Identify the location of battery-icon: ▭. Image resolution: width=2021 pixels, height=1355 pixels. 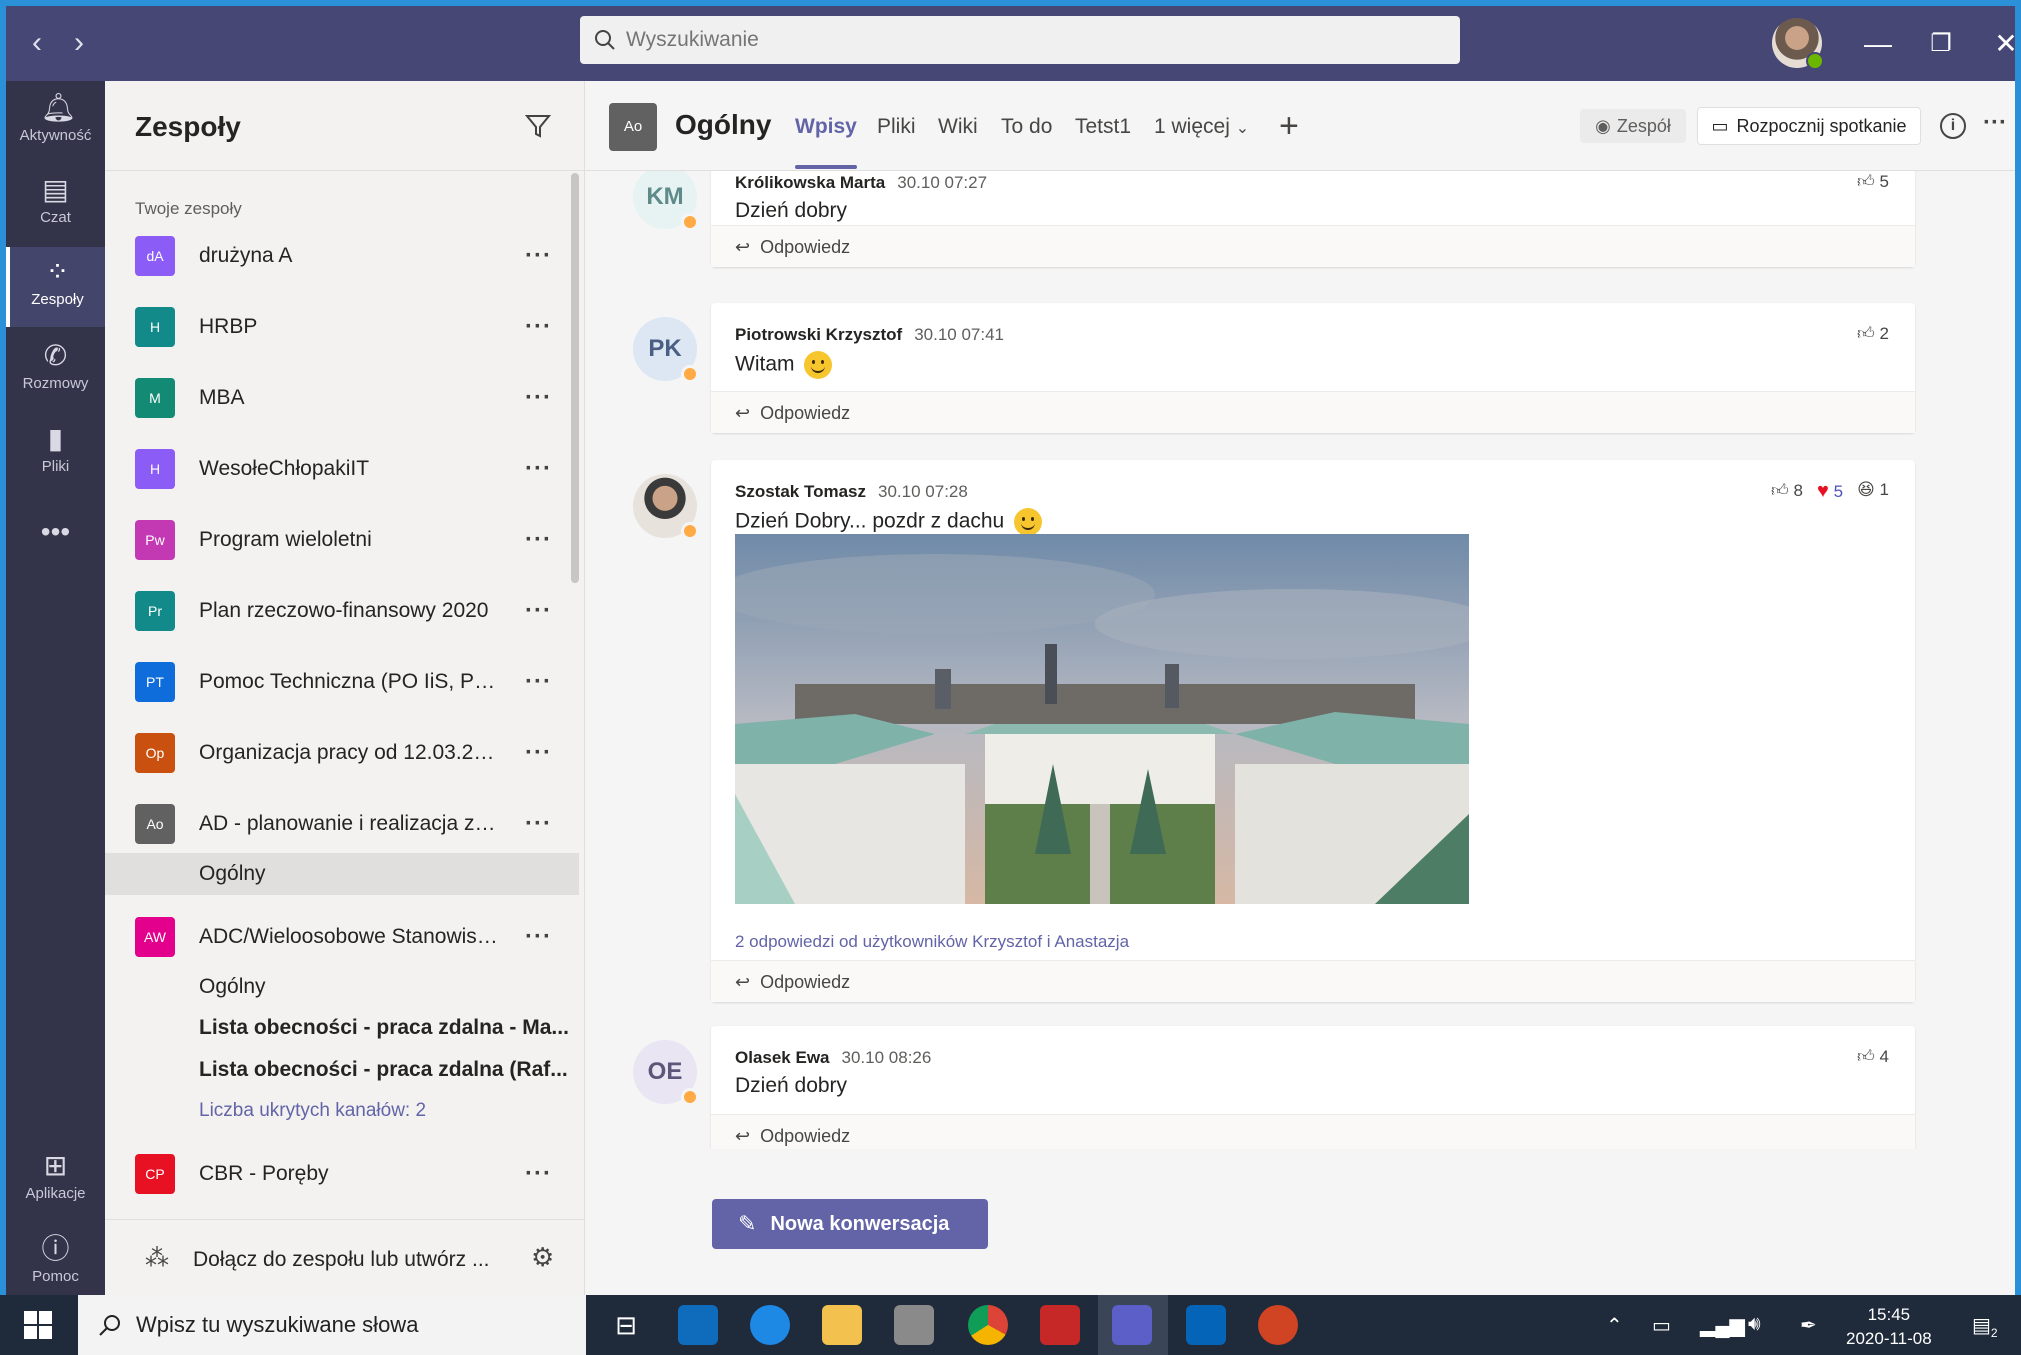
(1661, 1325).